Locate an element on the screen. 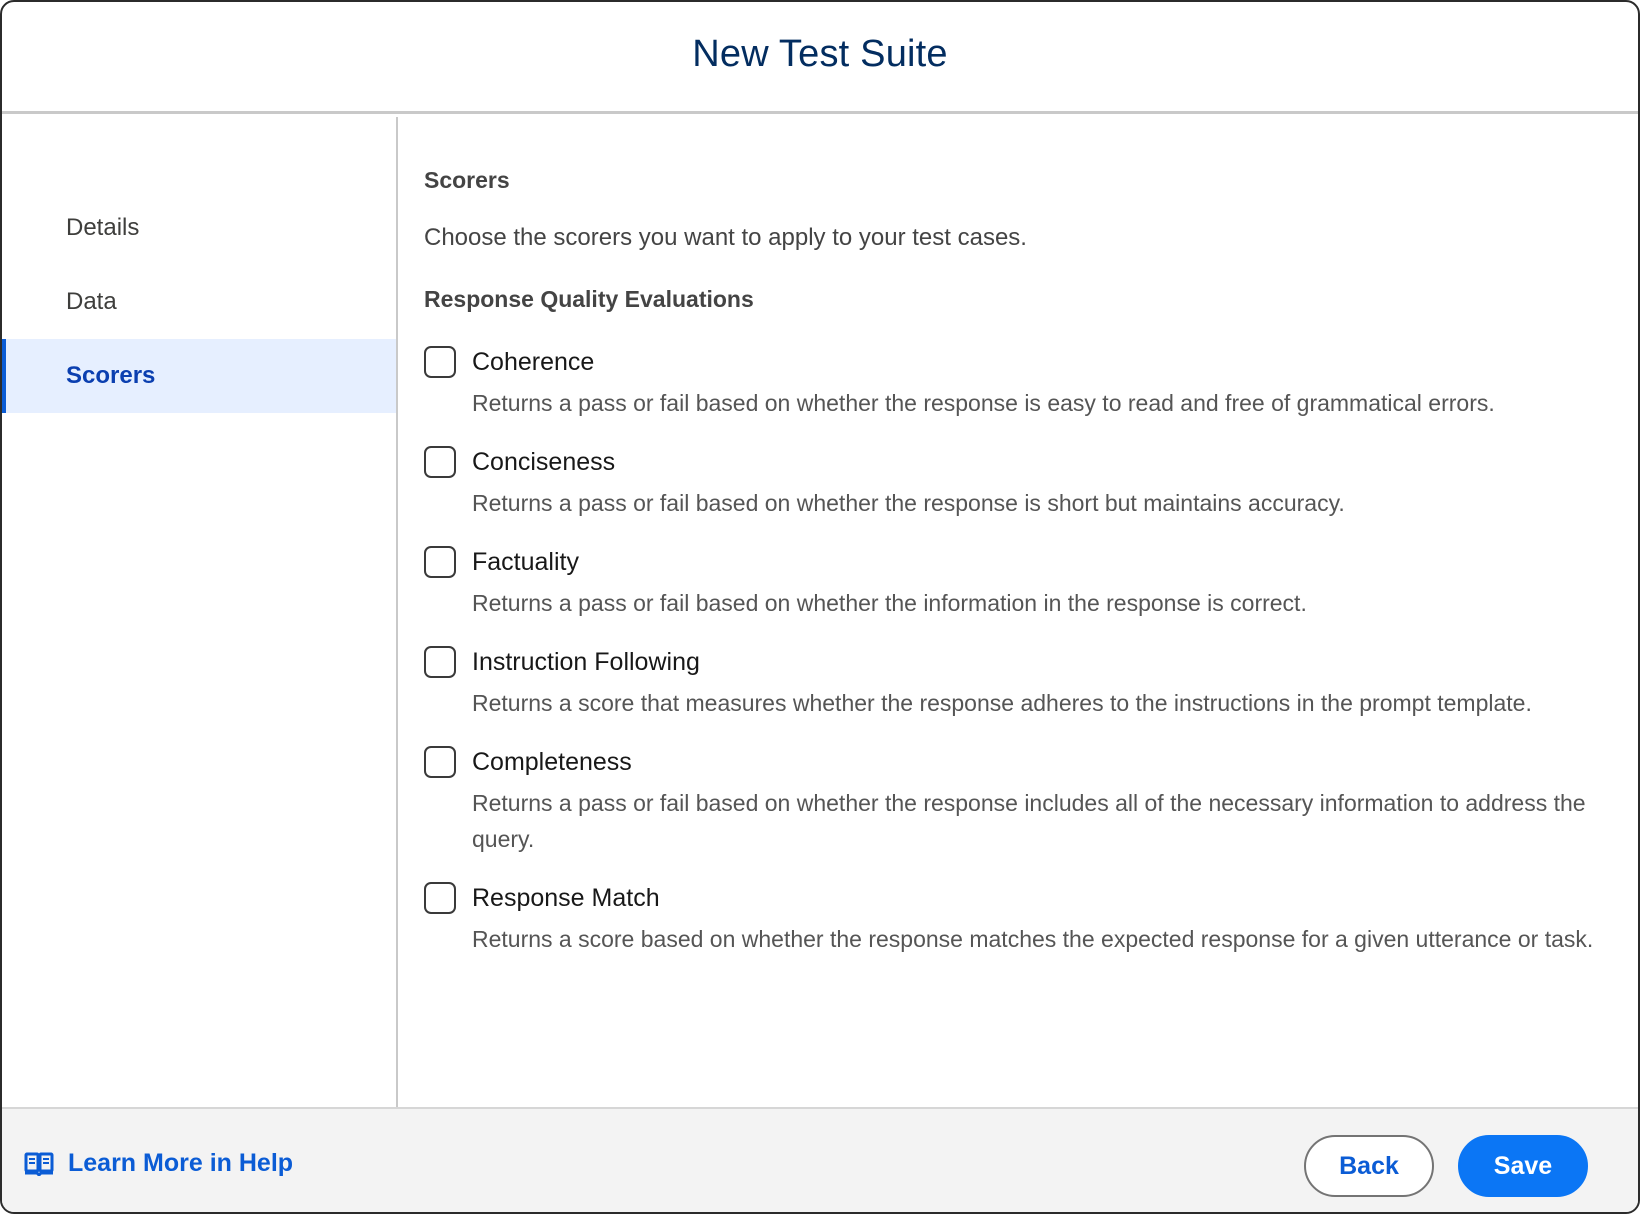 This screenshot has width=1640, height=1214. scorer-name: Factuality is located at coordinates (525, 562).